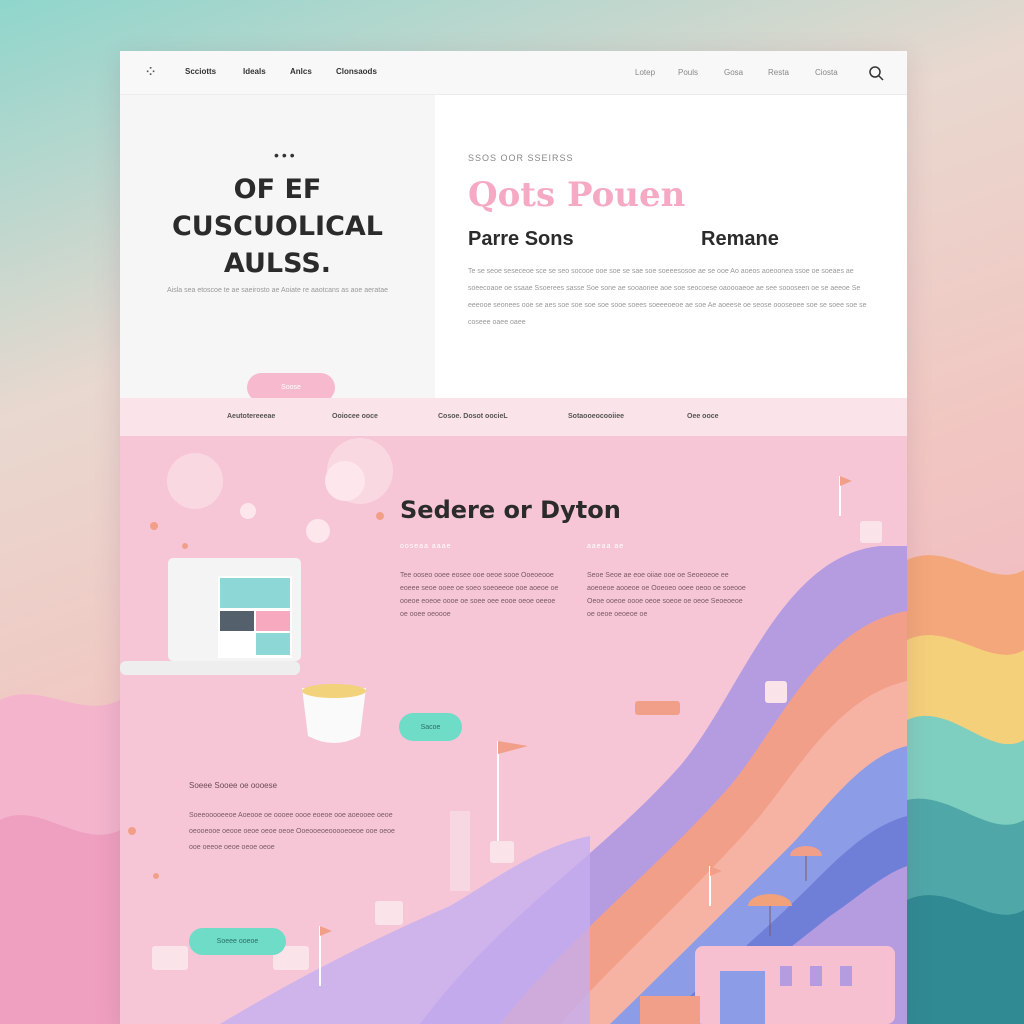 The width and height of the screenshot is (1024, 1024). Describe the element at coordinates (645, 72) in the screenshot. I see `nav-link-right-1: Lotep` at that location.